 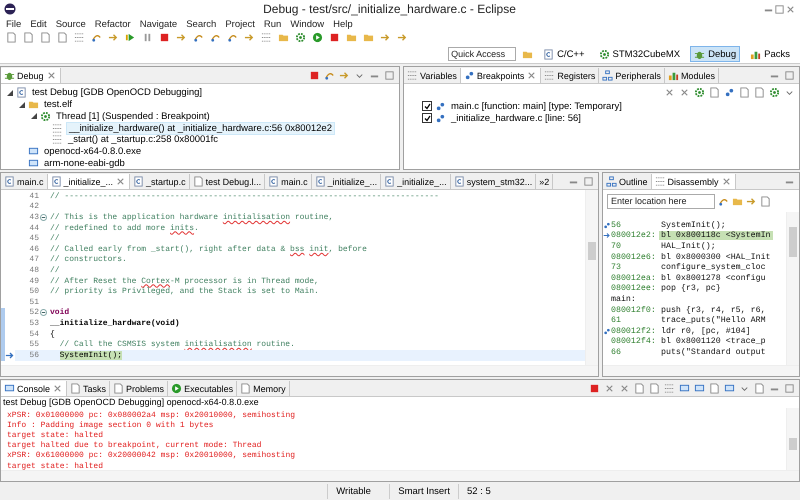 What do you see at coordinates (112, 24) in the screenshot?
I see `menu-item: Refactor` at bounding box center [112, 24].